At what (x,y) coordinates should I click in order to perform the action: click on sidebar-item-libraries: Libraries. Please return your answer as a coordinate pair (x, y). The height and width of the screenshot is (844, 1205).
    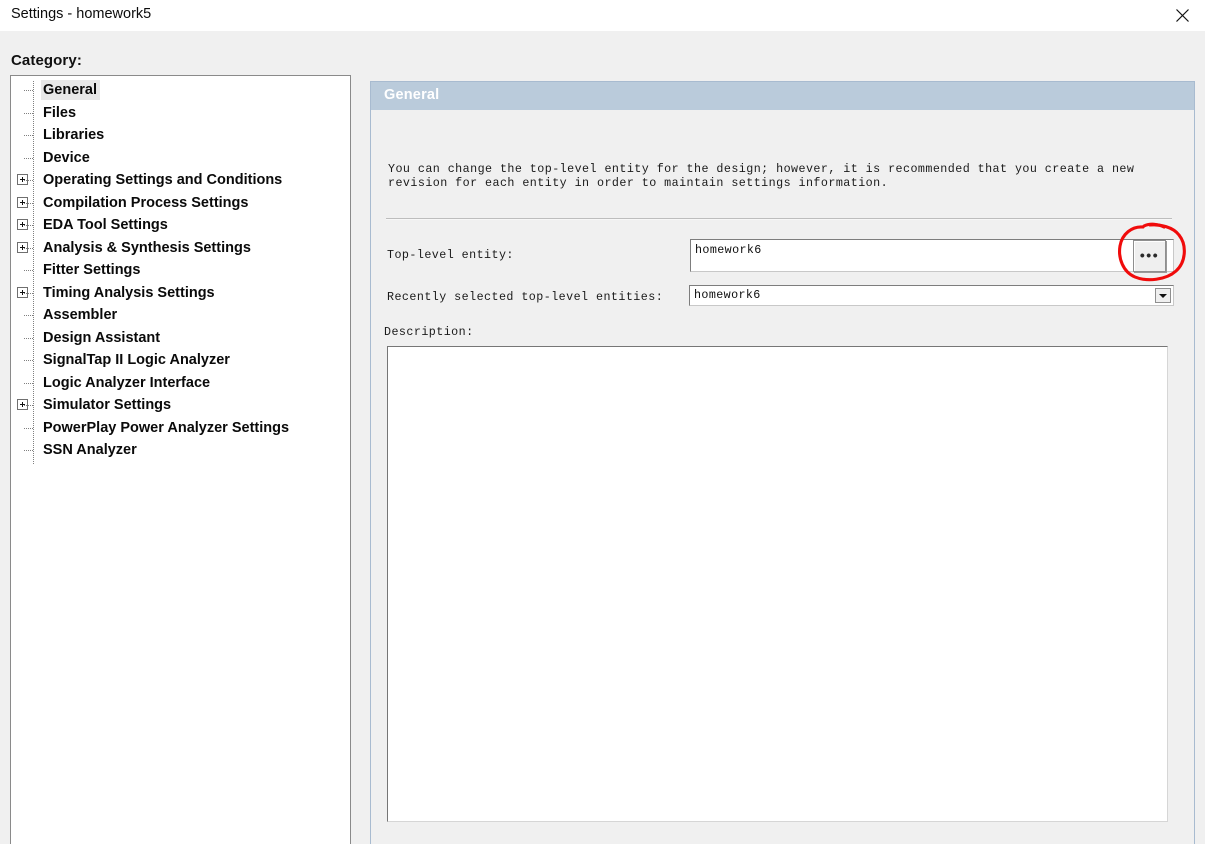
    Looking at the image, I should click on (180, 135).